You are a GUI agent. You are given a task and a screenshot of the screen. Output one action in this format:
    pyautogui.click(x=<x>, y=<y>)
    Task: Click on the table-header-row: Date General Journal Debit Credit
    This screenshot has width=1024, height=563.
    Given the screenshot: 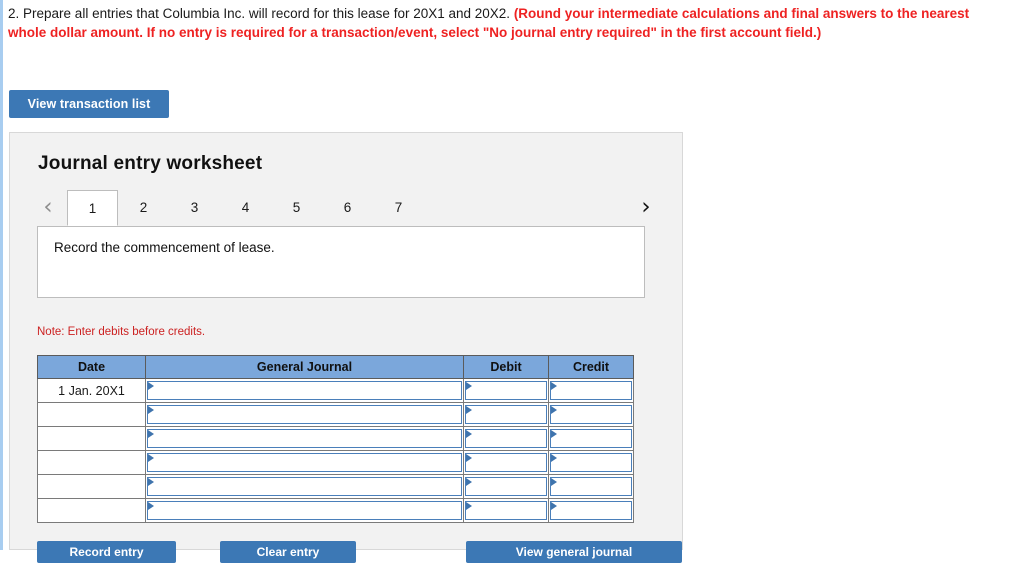 What is the action you would take?
    pyautogui.click(x=335, y=367)
    